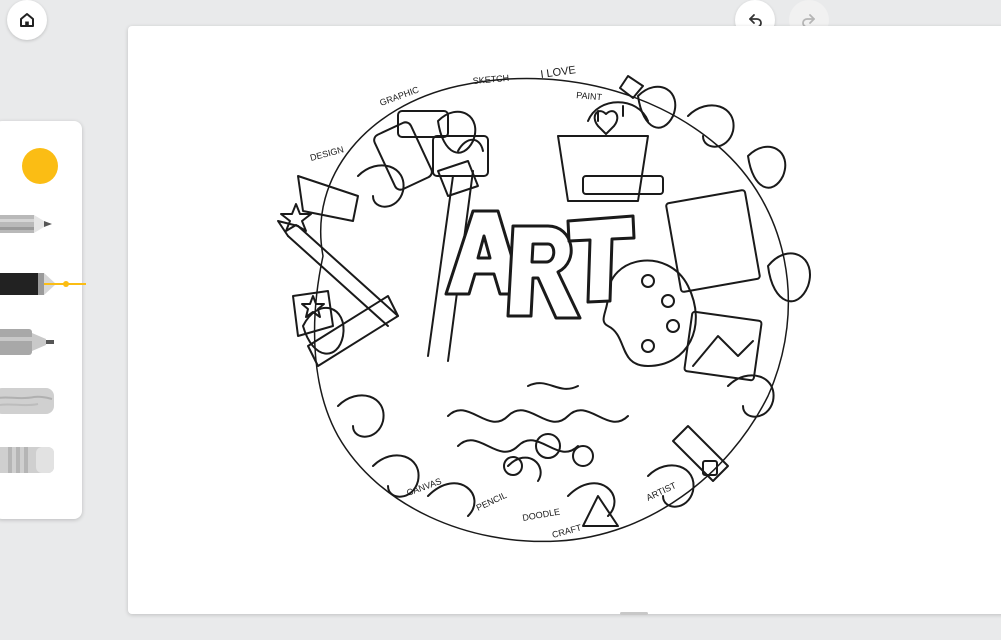 The height and width of the screenshot is (640, 1001). I want to click on home-icon, so click(27, 20).